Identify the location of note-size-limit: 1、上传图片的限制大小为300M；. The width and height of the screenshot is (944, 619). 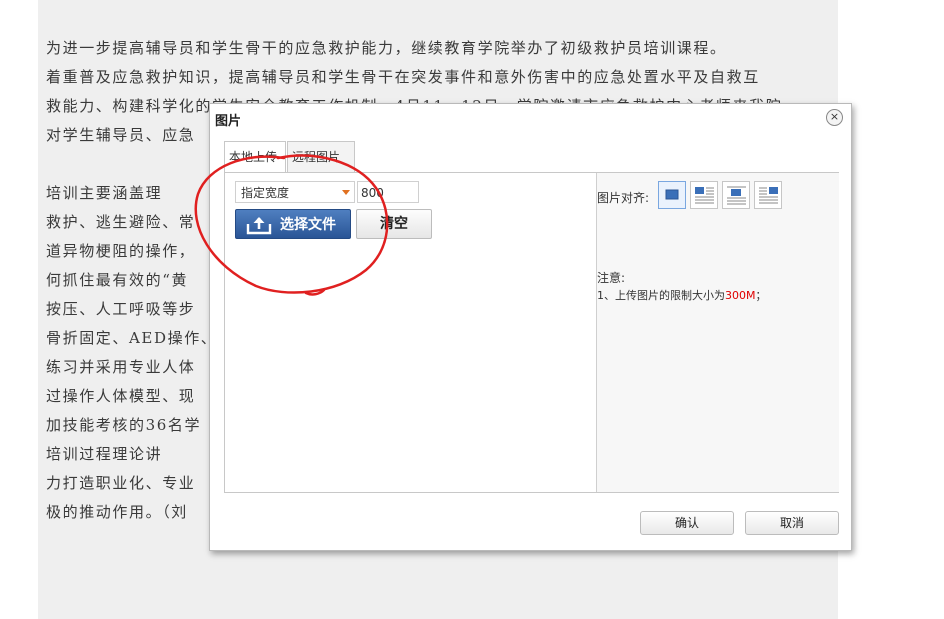
(682, 295).